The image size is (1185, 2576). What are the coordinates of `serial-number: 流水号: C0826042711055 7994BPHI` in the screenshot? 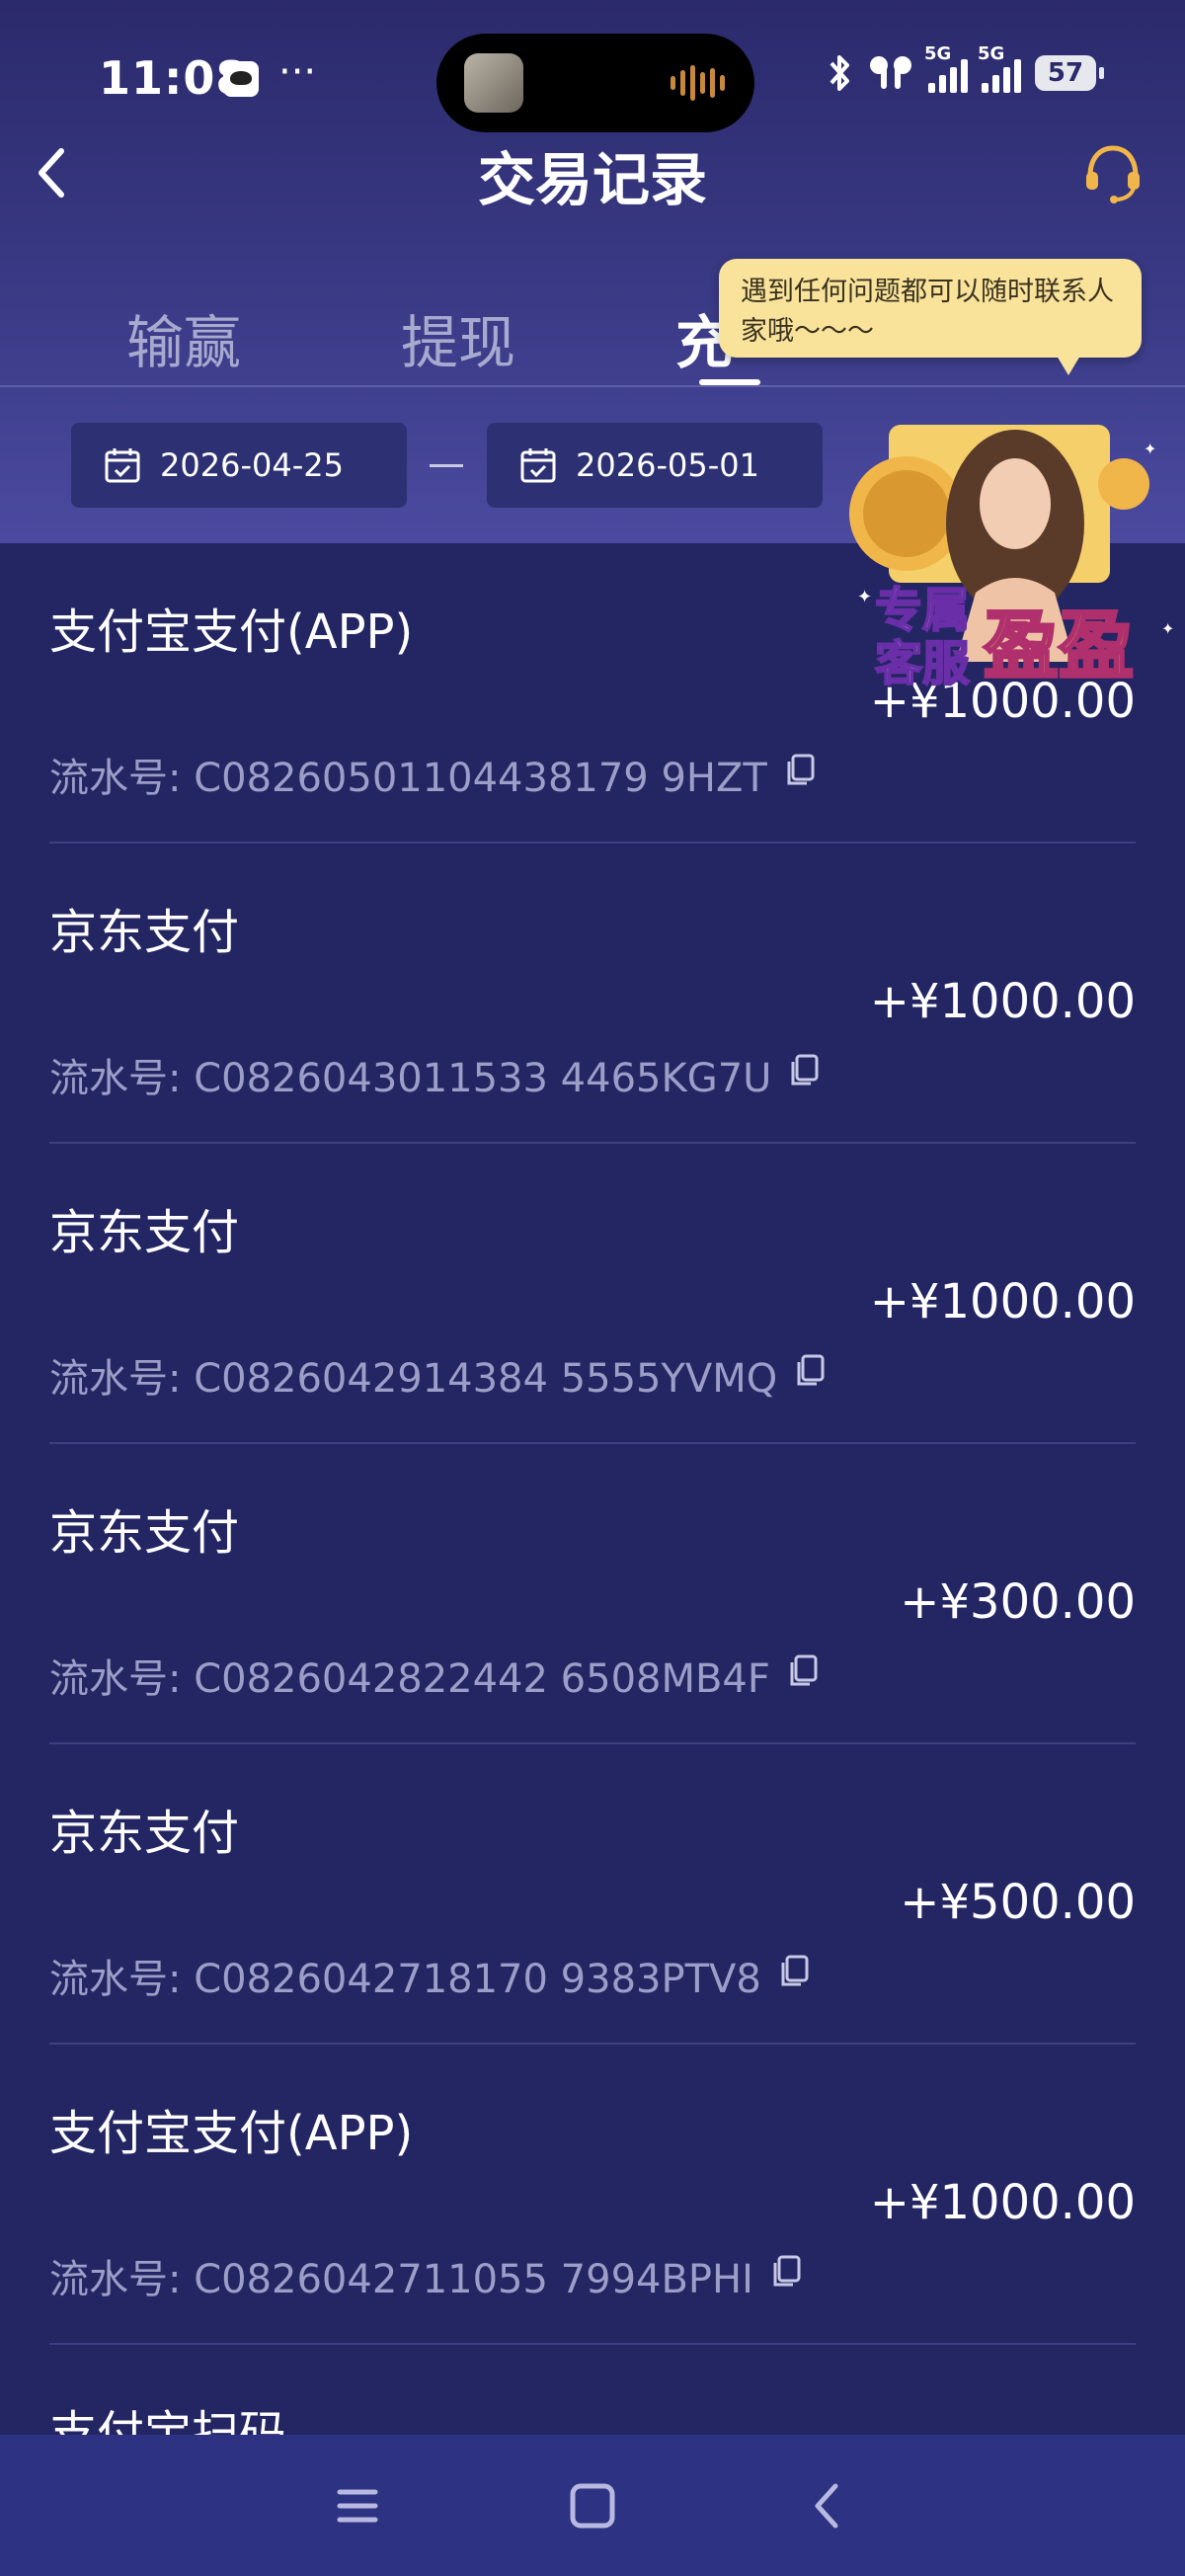 It's located at (401, 2279).